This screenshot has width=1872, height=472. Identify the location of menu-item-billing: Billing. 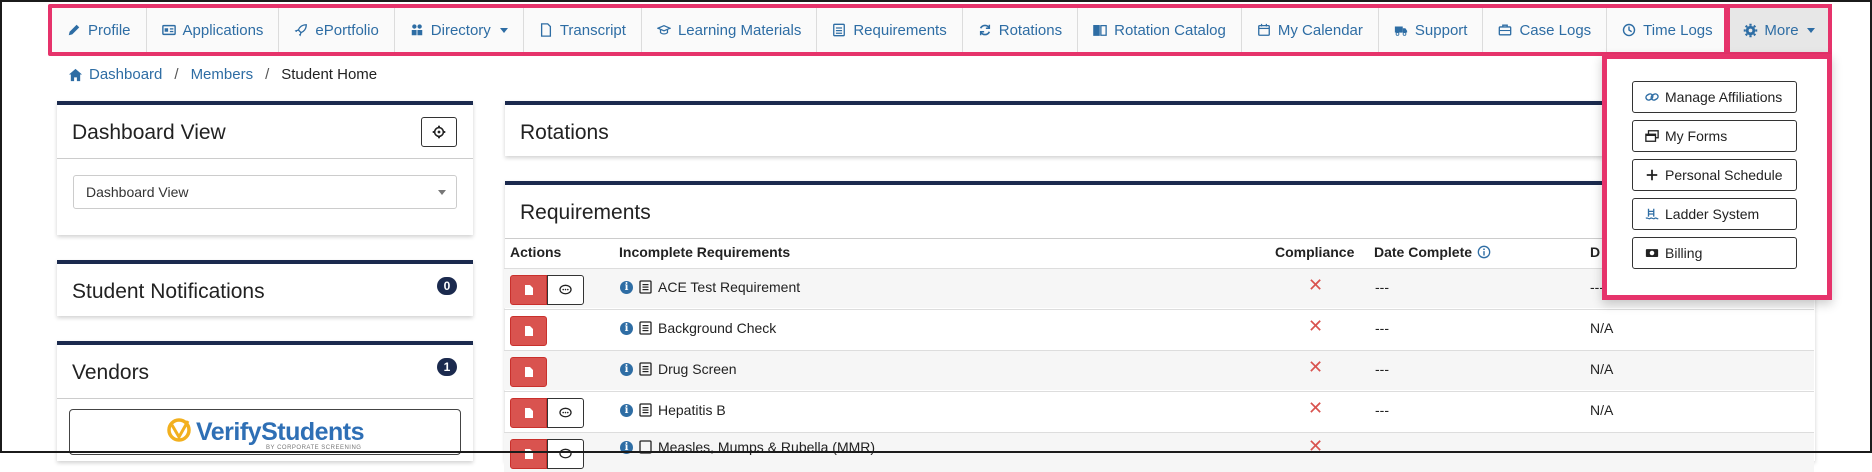
(1714, 253).